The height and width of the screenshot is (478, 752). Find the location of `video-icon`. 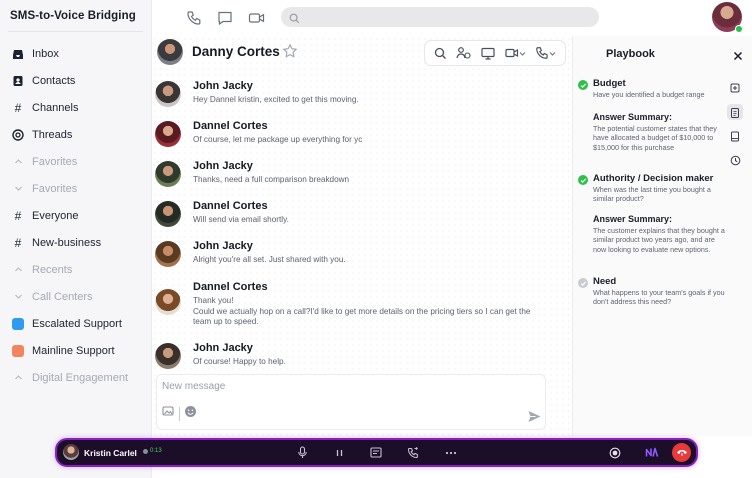

video-icon is located at coordinates (256, 18).